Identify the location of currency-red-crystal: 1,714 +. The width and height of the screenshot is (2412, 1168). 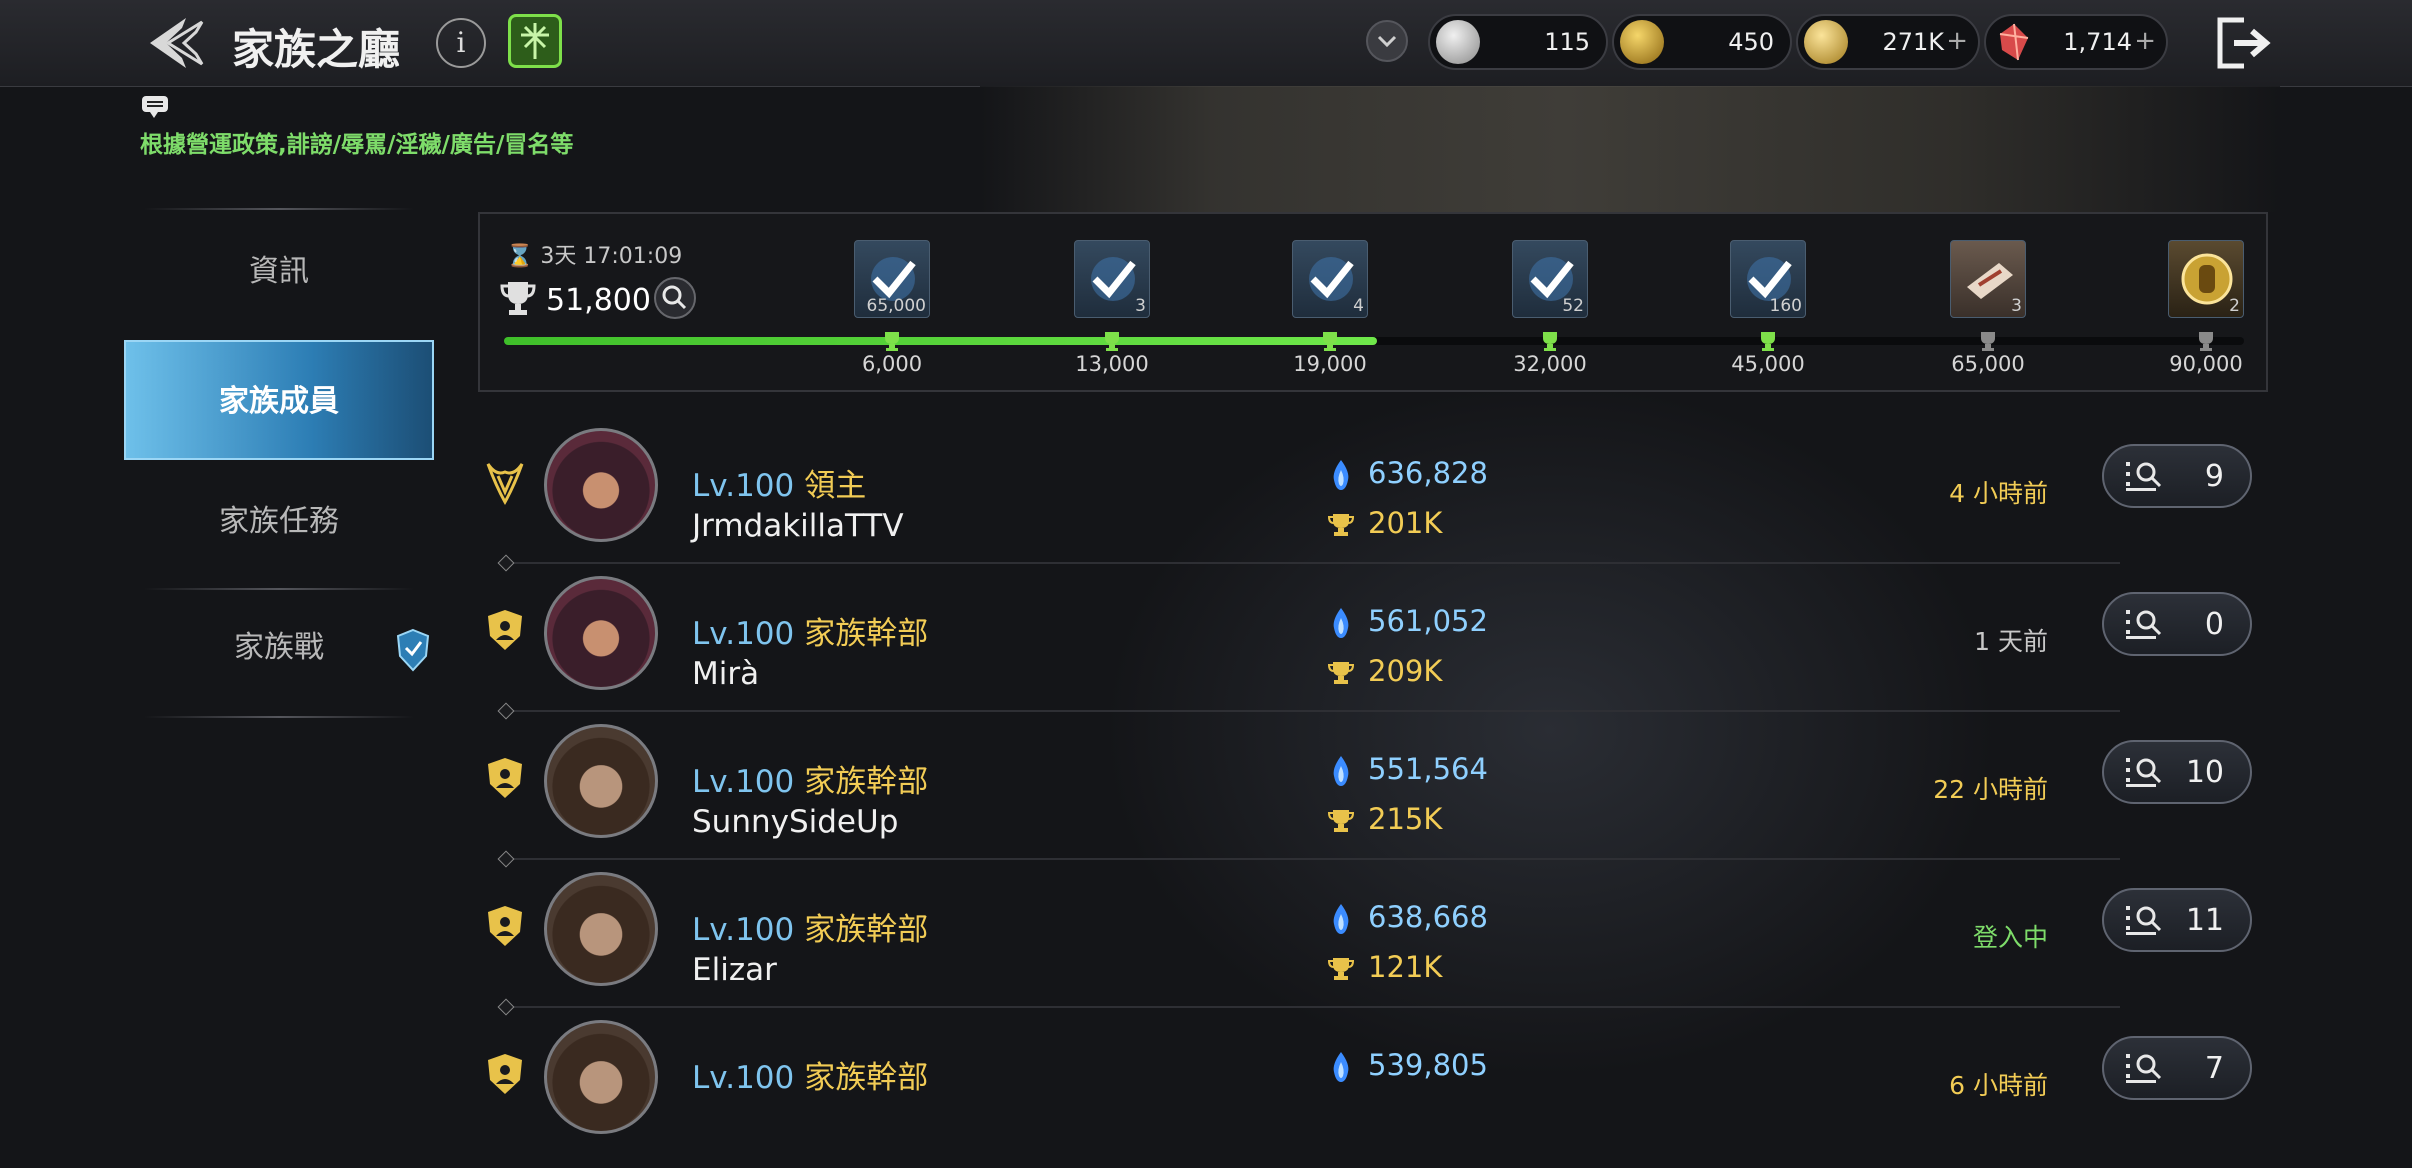
(2076, 42).